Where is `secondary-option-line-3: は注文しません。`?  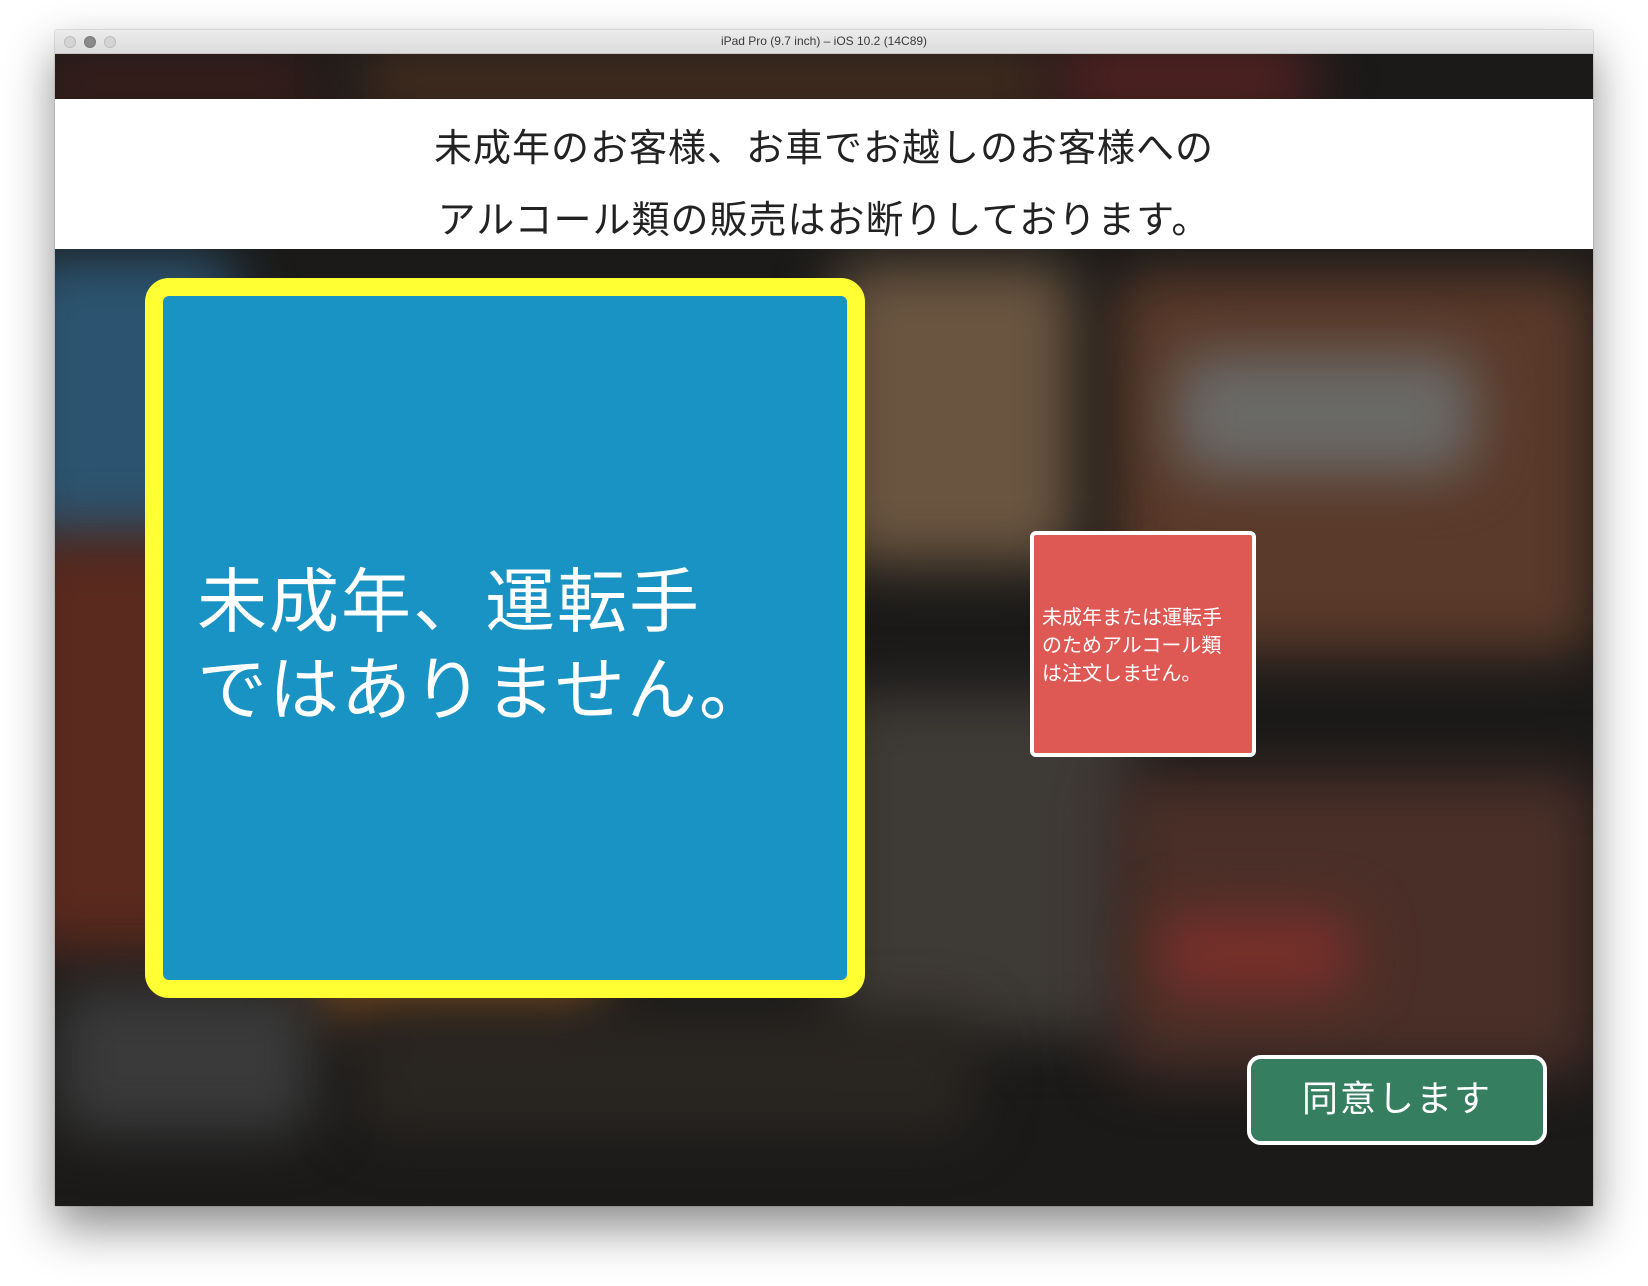 secondary-option-line-3: は注文しません。 is located at coordinates (1122, 673).